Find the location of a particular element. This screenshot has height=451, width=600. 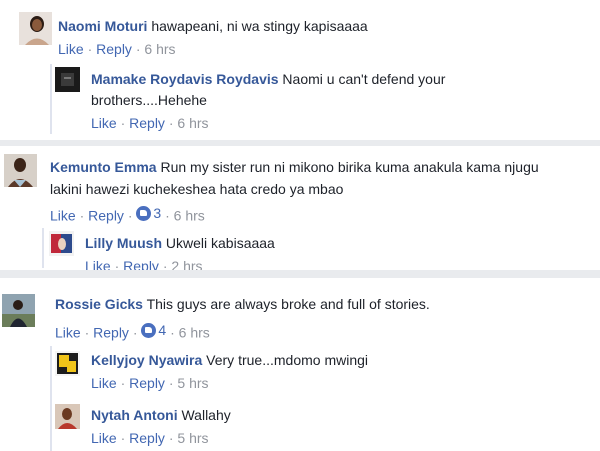

comment-actions: Like · Reply · 4 · 6 hrs is located at coordinates (132, 331).